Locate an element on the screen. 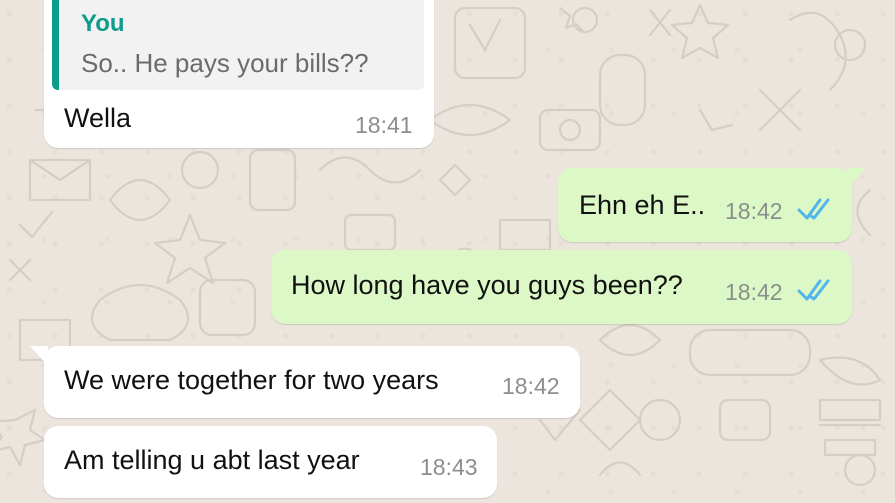 This screenshot has height=503, width=895. message-text: We were together for two years is located at coordinates (251, 380).